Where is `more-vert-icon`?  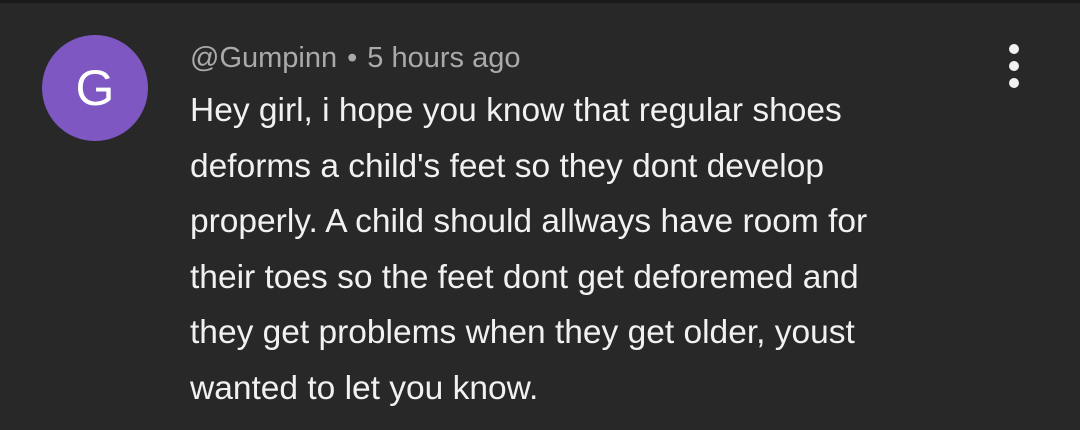
more-vert-icon is located at coordinates (1014, 66).